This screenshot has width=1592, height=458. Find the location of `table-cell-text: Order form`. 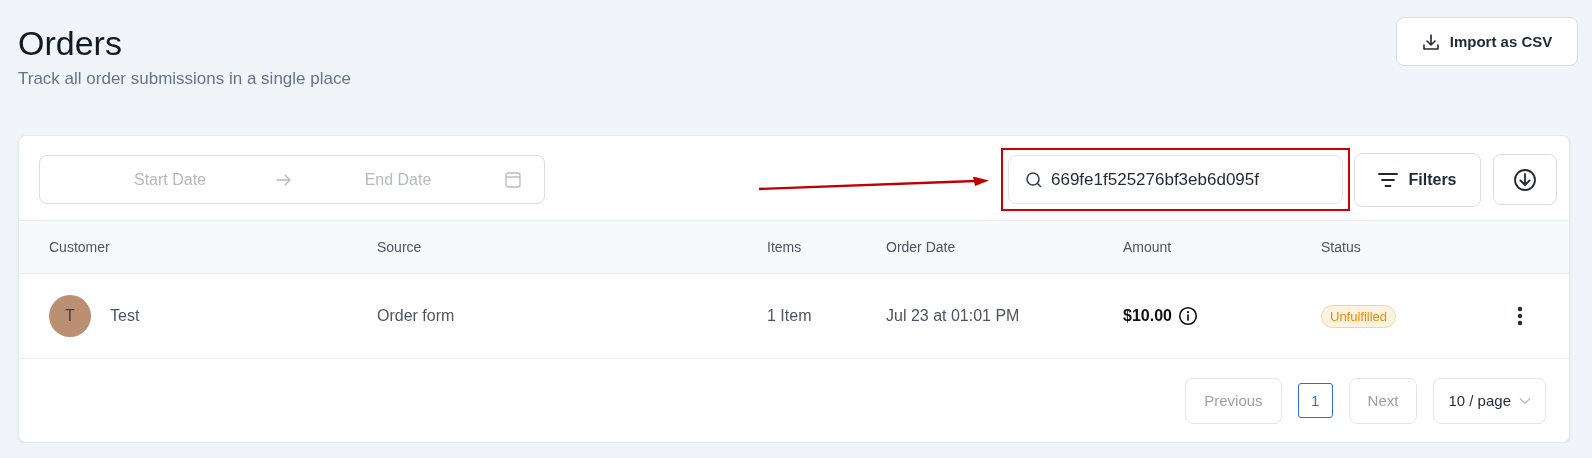

table-cell-text: Order form is located at coordinates (416, 316).